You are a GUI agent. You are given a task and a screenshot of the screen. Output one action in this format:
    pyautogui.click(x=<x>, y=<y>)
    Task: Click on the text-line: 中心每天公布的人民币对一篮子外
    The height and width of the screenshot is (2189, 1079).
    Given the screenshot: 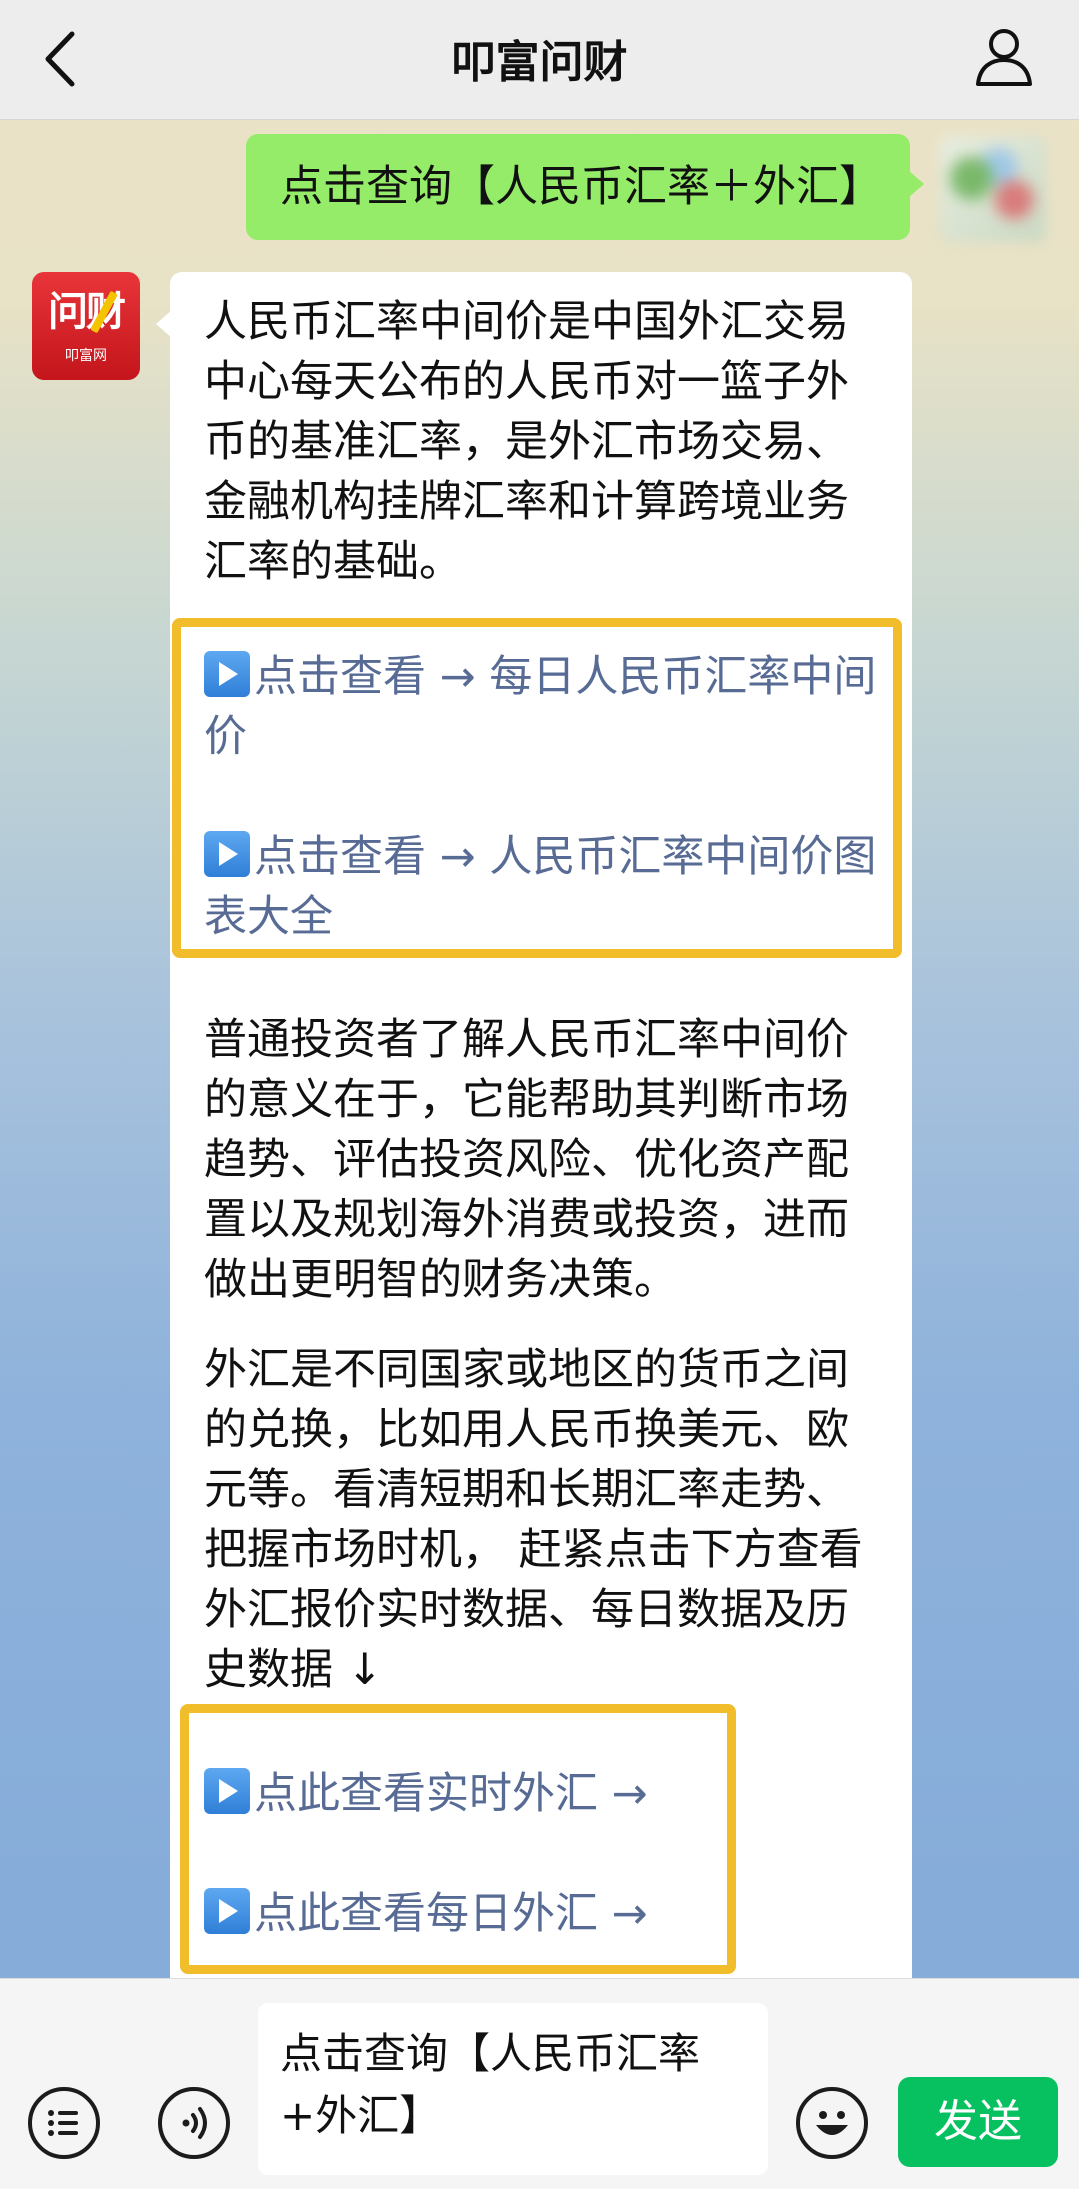 What is the action you would take?
    pyautogui.click(x=526, y=382)
    